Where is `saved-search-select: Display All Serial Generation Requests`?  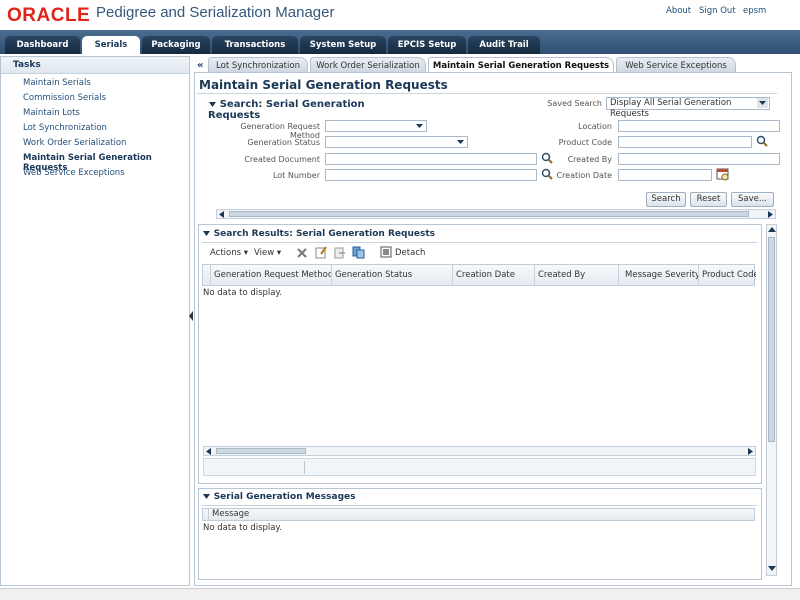 saved-search-select: Display All Serial Generation Requests is located at coordinates (688, 108).